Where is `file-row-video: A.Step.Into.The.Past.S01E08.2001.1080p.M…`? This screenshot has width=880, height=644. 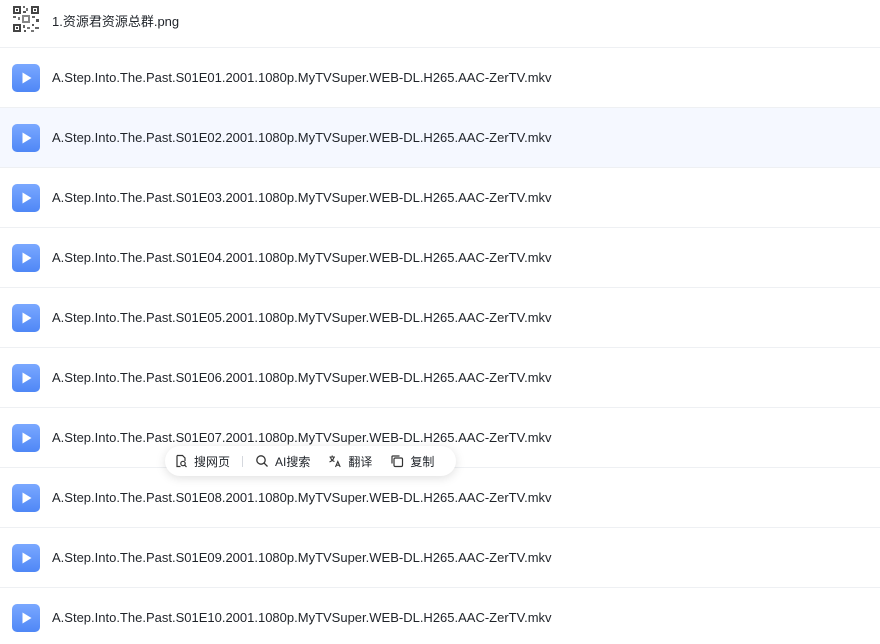 file-row-video: A.Step.Into.The.Past.S01E08.2001.1080p.M… is located at coordinates (440, 498).